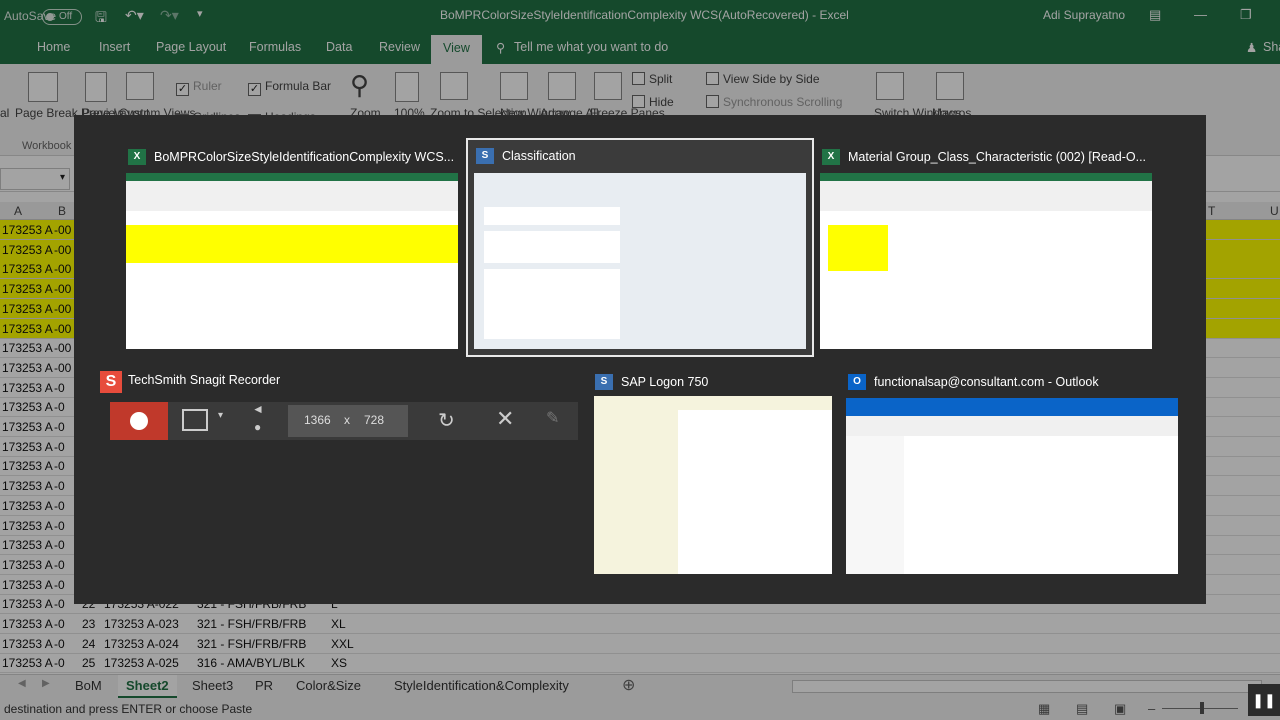 The image size is (1280, 720). What do you see at coordinates (539, 156) in the screenshot?
I see `window-title: Classification` at bounding box center [539, 156].